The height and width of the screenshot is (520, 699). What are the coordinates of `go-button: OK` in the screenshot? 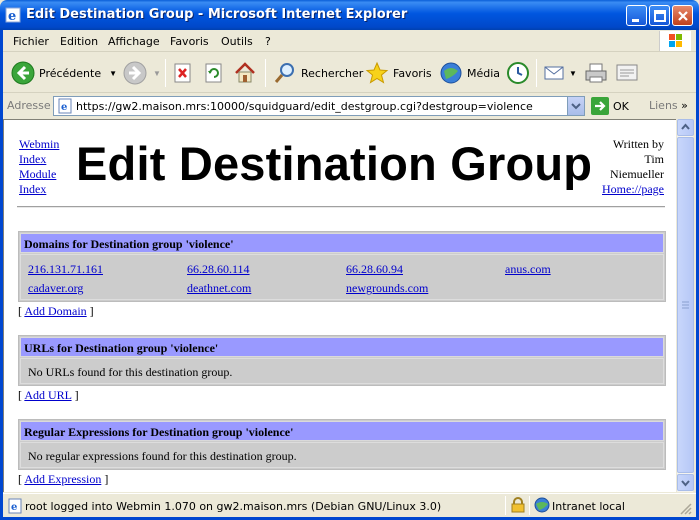 It's located at (610, 106).